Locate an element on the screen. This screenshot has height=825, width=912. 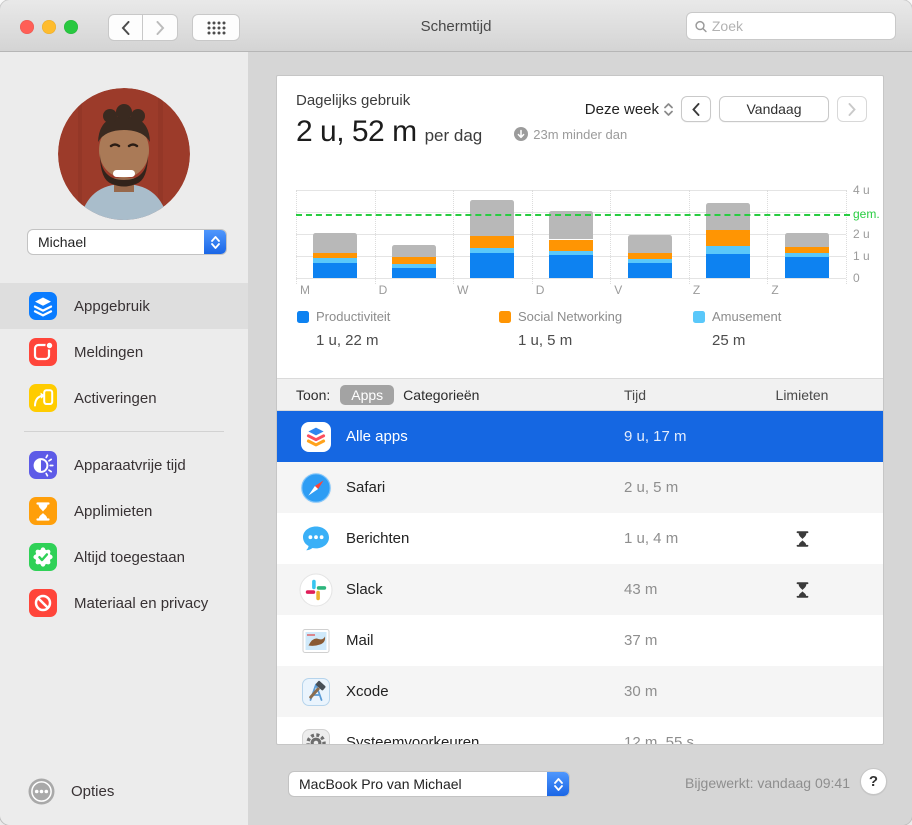
segment-categories: Categorieën is located at coordinates (441, 395).